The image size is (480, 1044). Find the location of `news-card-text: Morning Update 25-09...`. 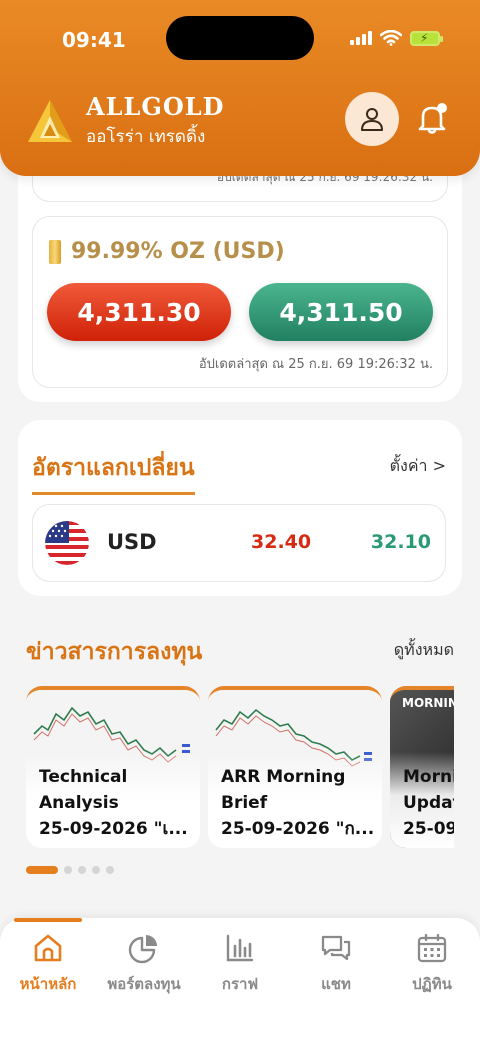

news-card-text: Morning Update 25-09... is located at coordinates (428, 803).